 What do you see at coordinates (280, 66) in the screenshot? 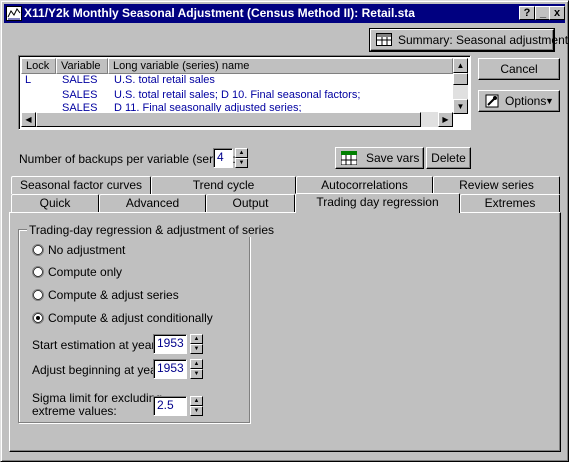
I see `column-header-long-name: Long variable (series) name` at bounding box center [280, 66].